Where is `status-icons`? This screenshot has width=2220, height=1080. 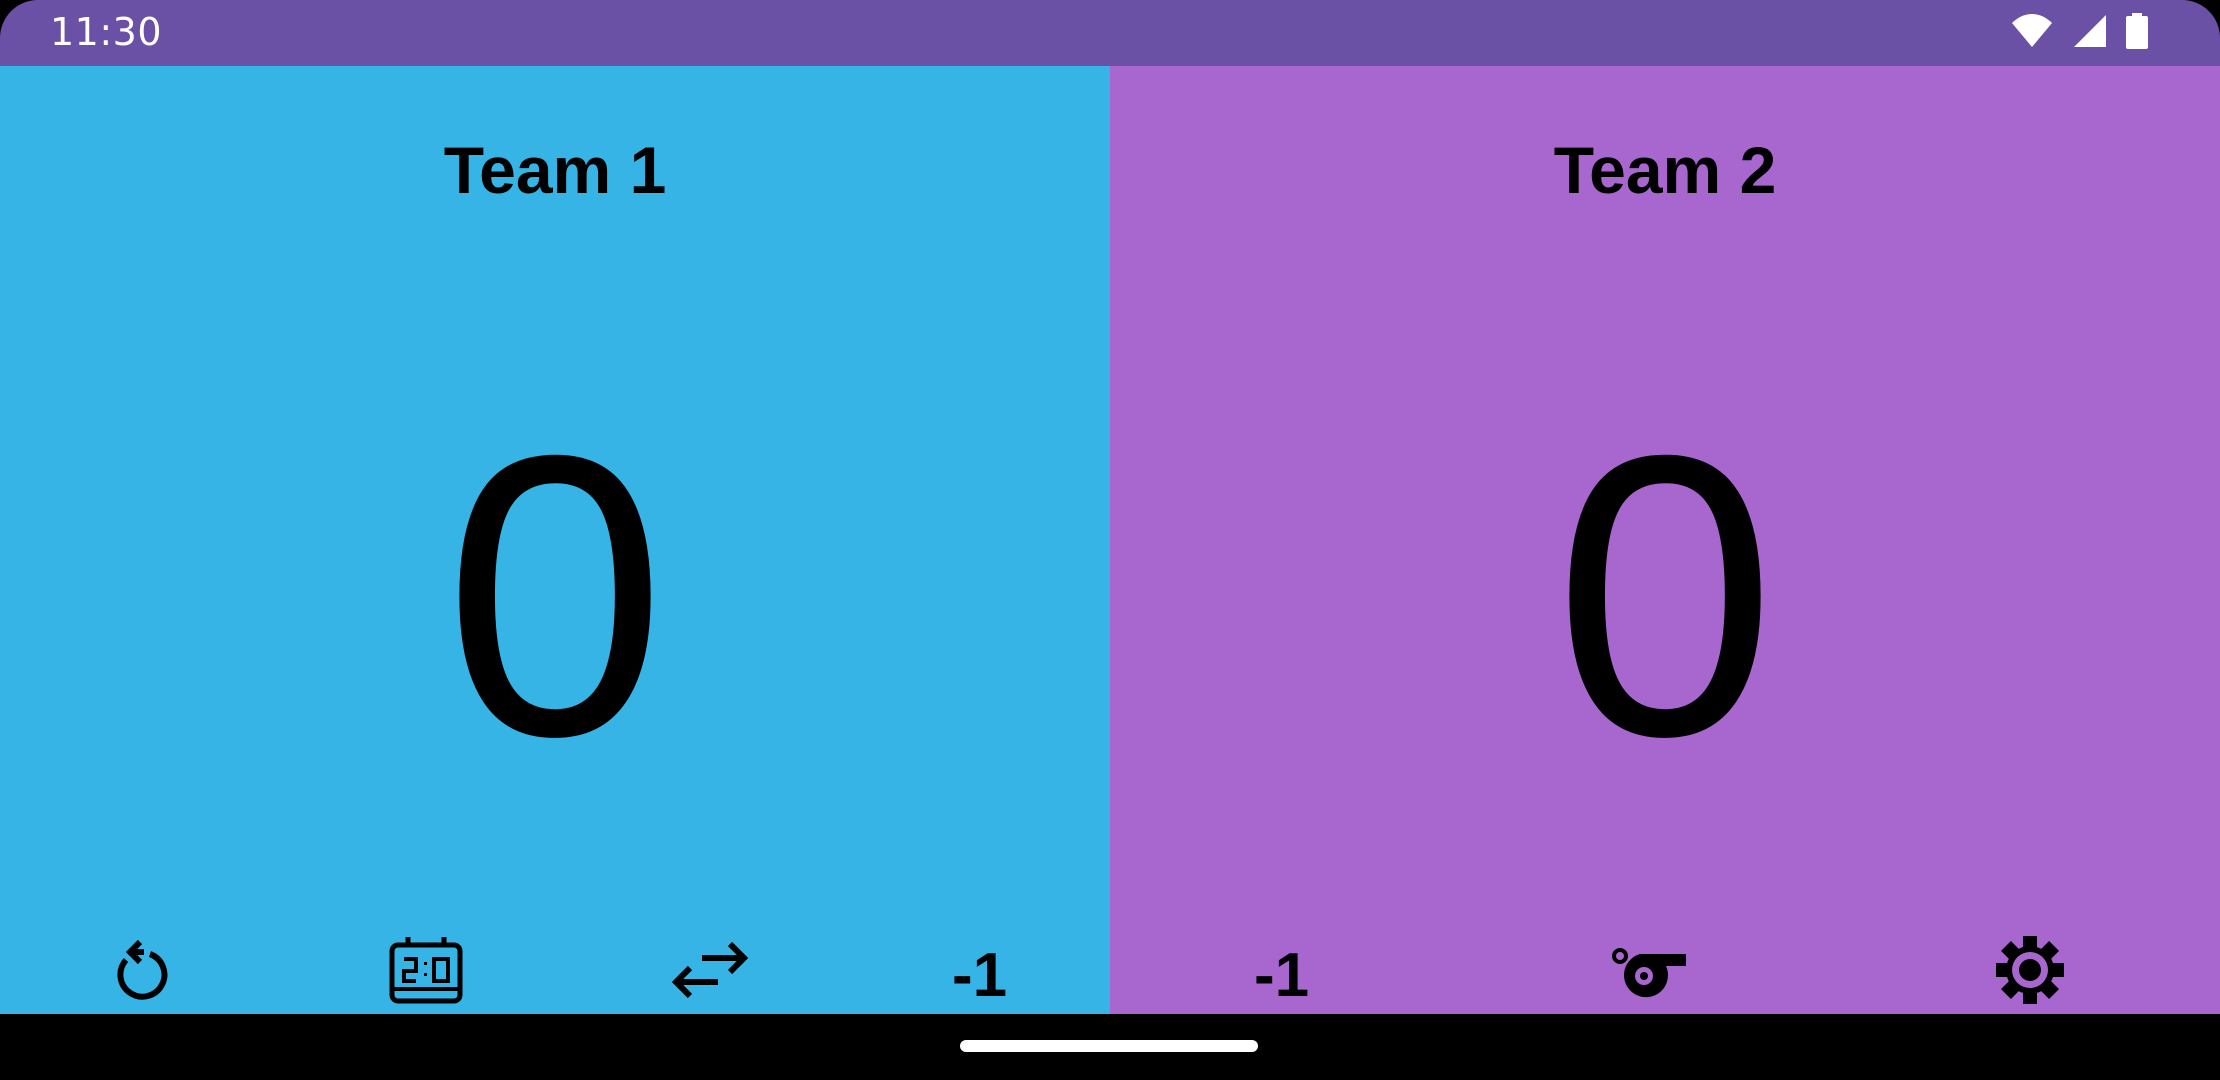 status-icons is located at coordinates (2079, 33).